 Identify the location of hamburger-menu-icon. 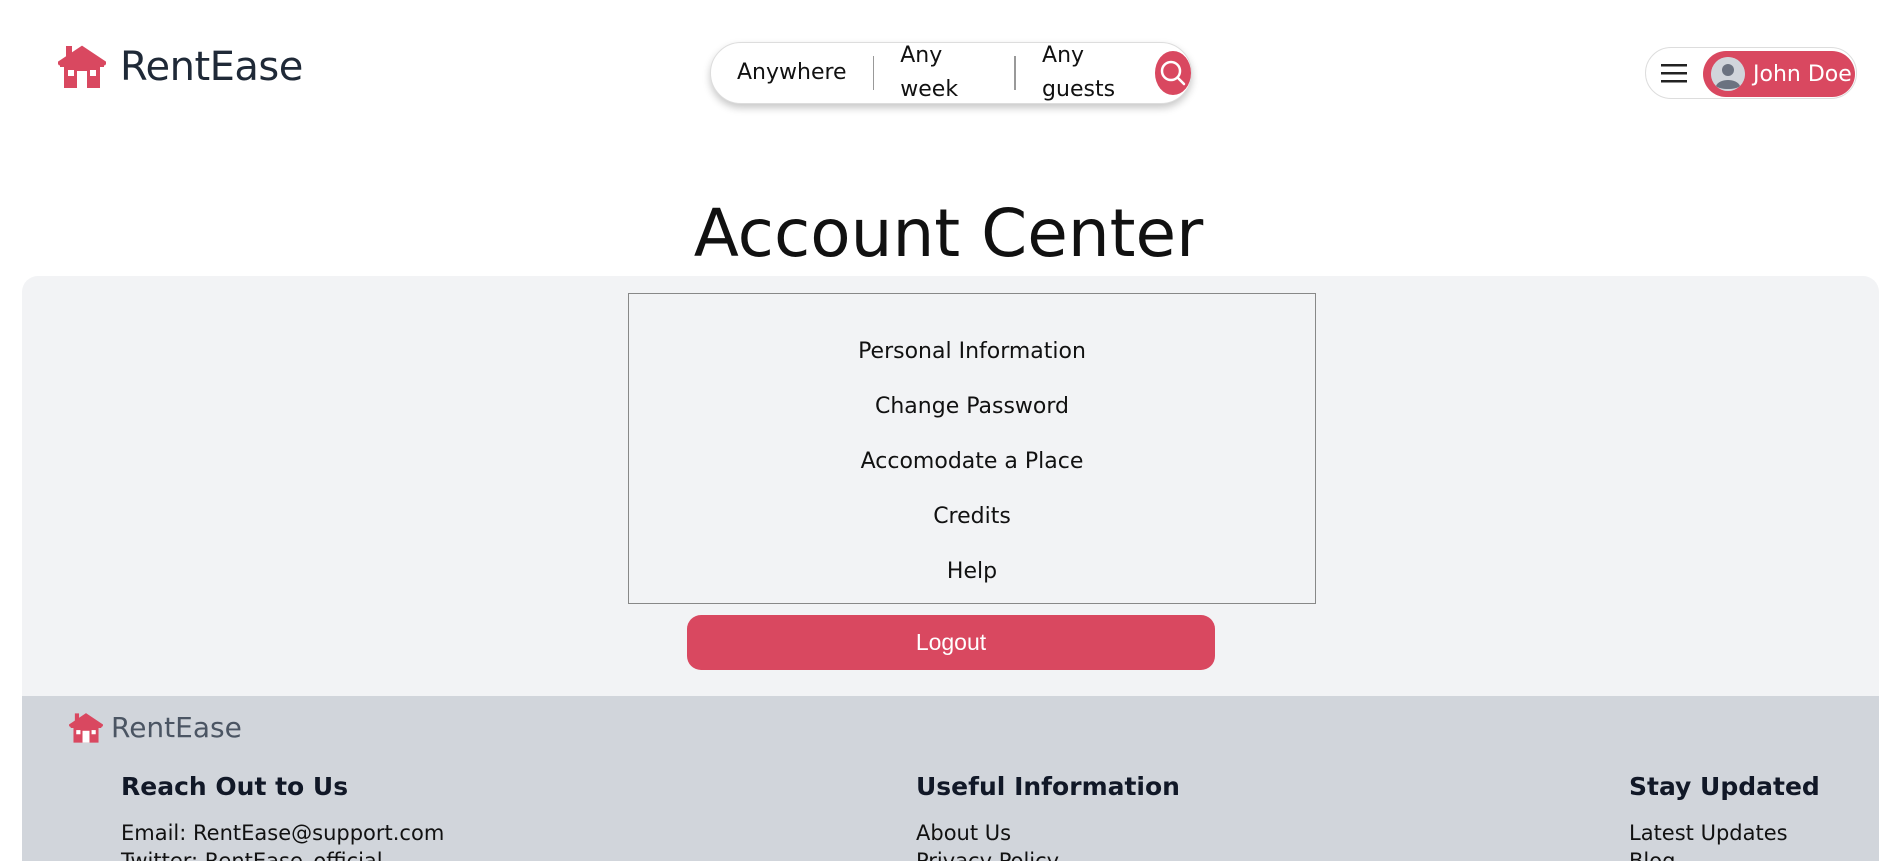
(1674, 73).